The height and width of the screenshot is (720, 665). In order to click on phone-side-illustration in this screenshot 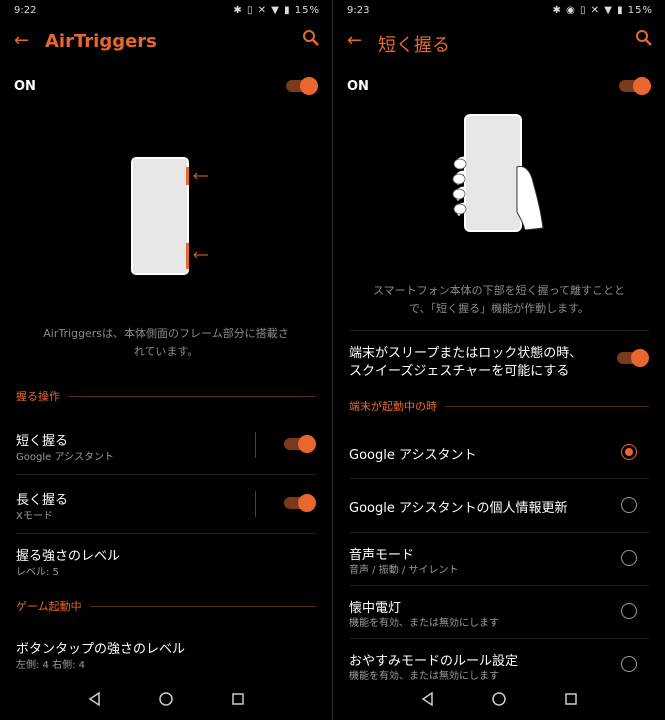, I will do `click(169, 216)`.